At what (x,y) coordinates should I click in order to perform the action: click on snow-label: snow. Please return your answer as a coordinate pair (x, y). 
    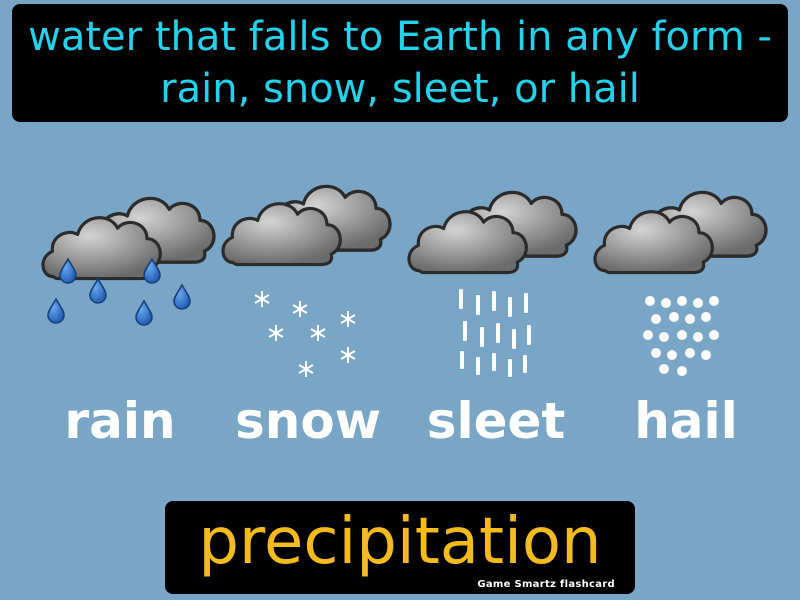
    Looking at the image, I should click on (308, 421).